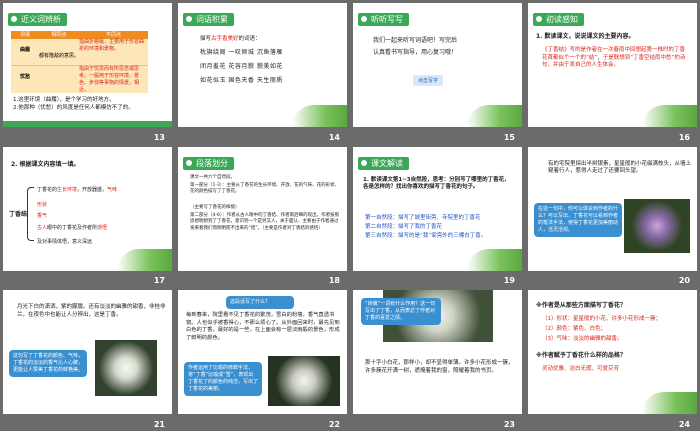 The width and height of the screenshot is (700, 431). Describe the element at coordinates (415, 40) in the screenshot. I see `instruction-line: 我们一起来听写词语吧！写完后` at that location.